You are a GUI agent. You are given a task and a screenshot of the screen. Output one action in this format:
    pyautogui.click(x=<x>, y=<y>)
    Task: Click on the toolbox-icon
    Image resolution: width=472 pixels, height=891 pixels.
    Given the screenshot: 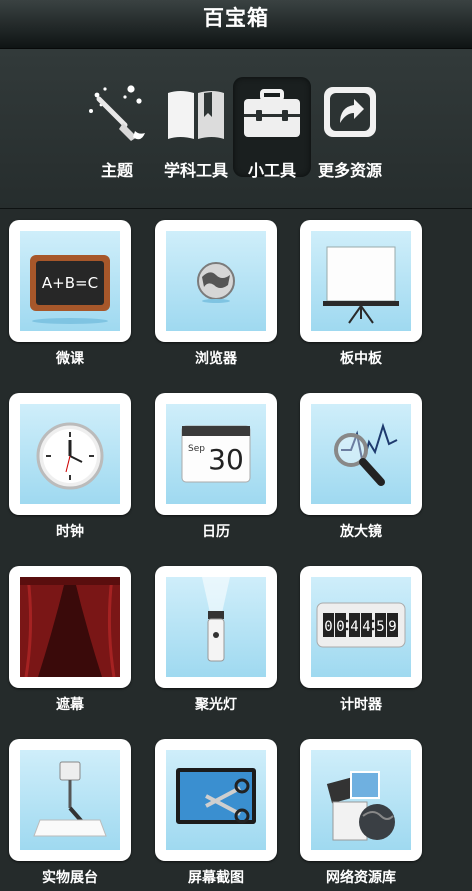 What is the action you would take?
    pyautogui.click(x=272, y=112)
    